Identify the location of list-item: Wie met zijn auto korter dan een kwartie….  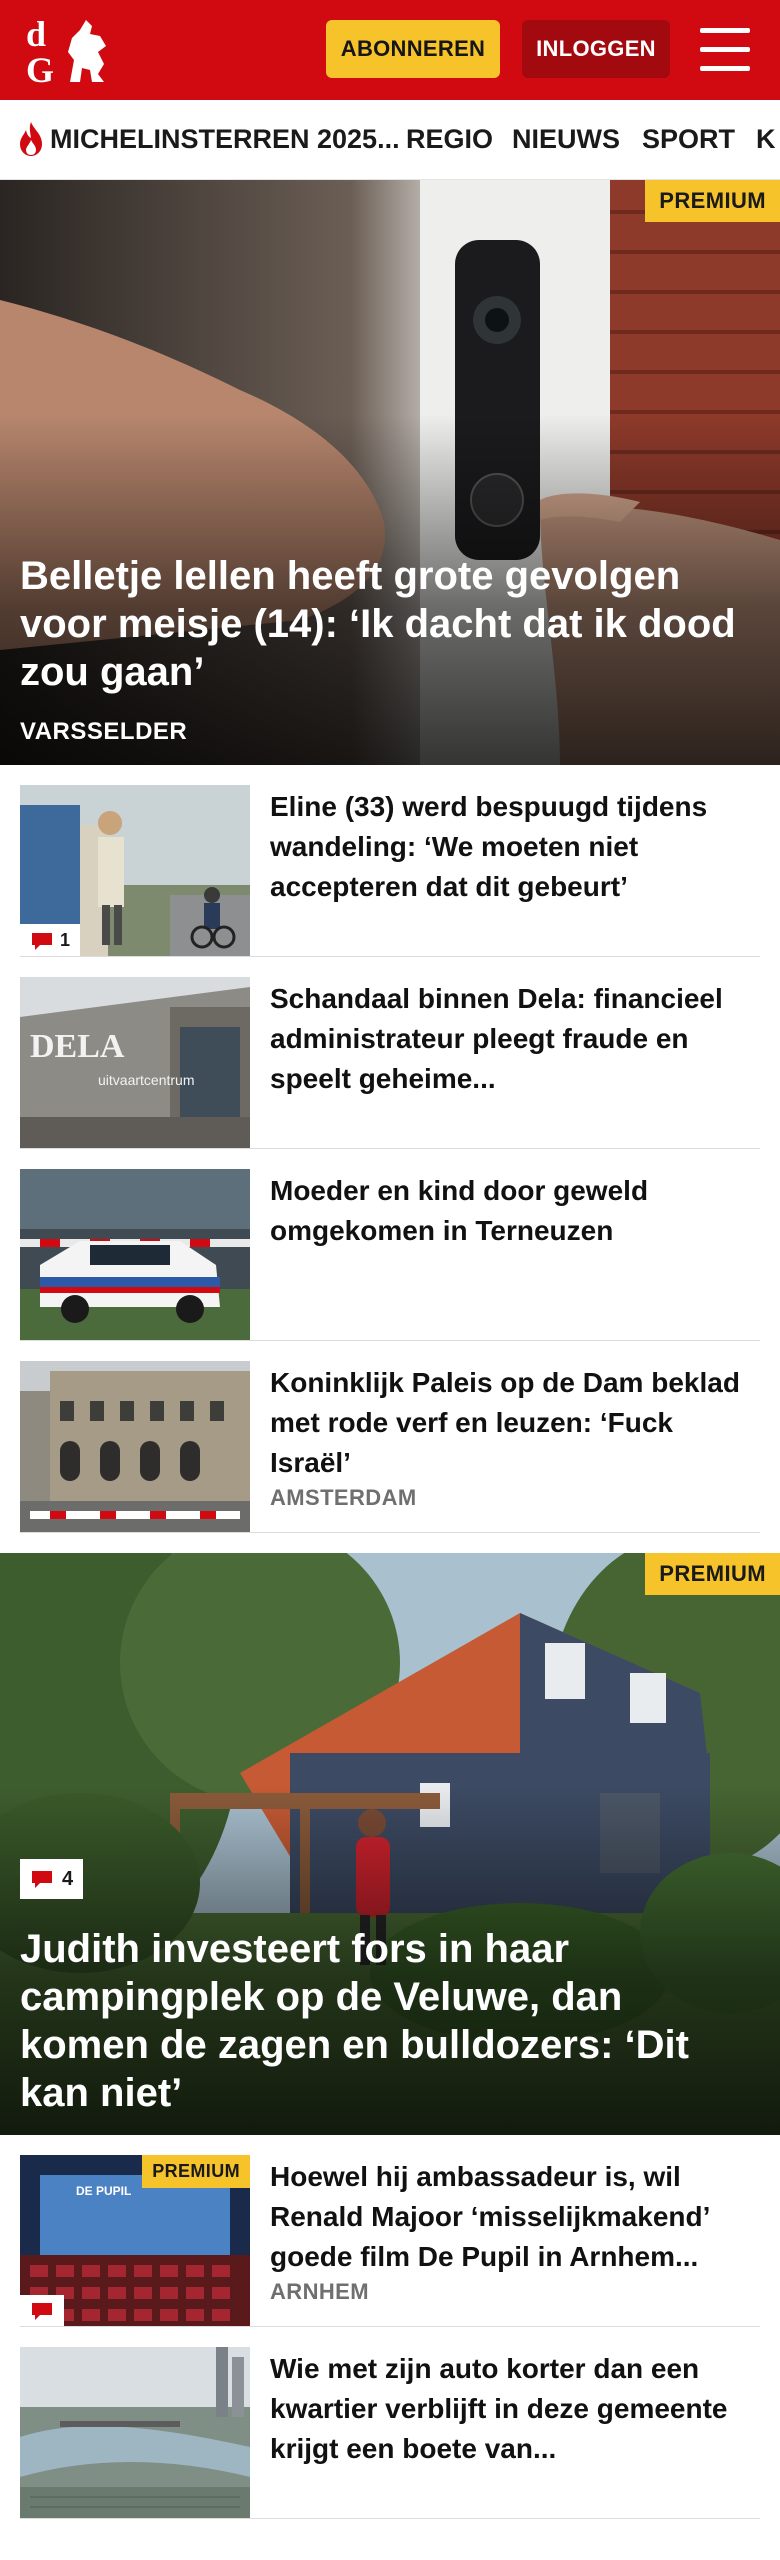
(390, 2433).